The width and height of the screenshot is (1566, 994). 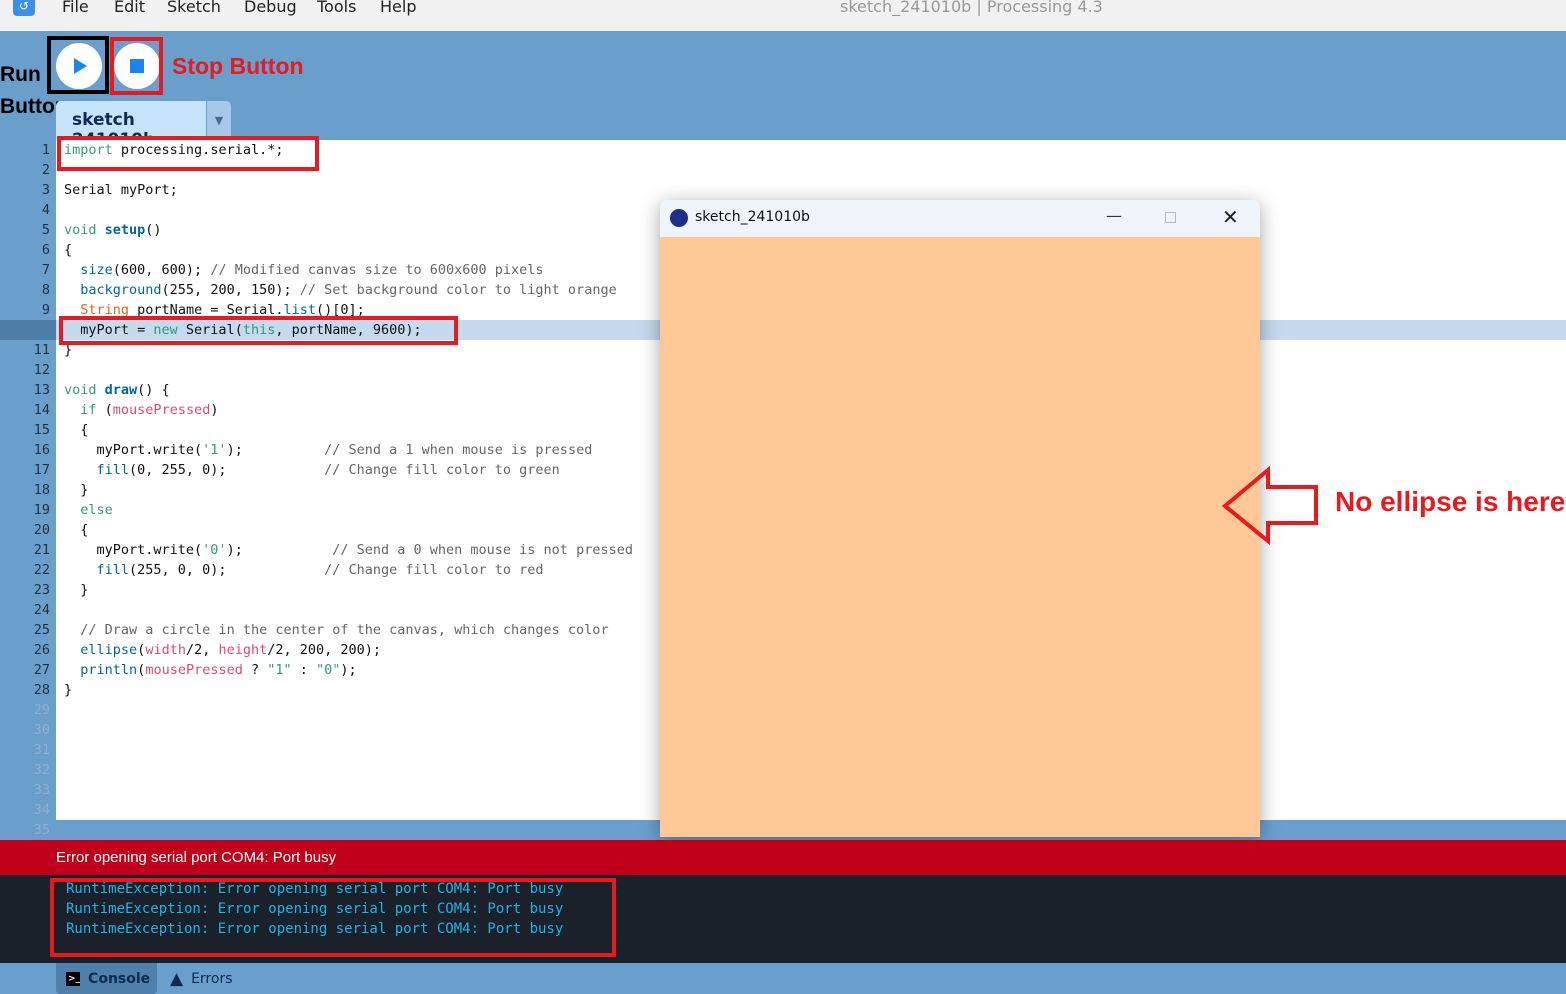 I want to click on line-number: 4, so click(x=45, y=210).